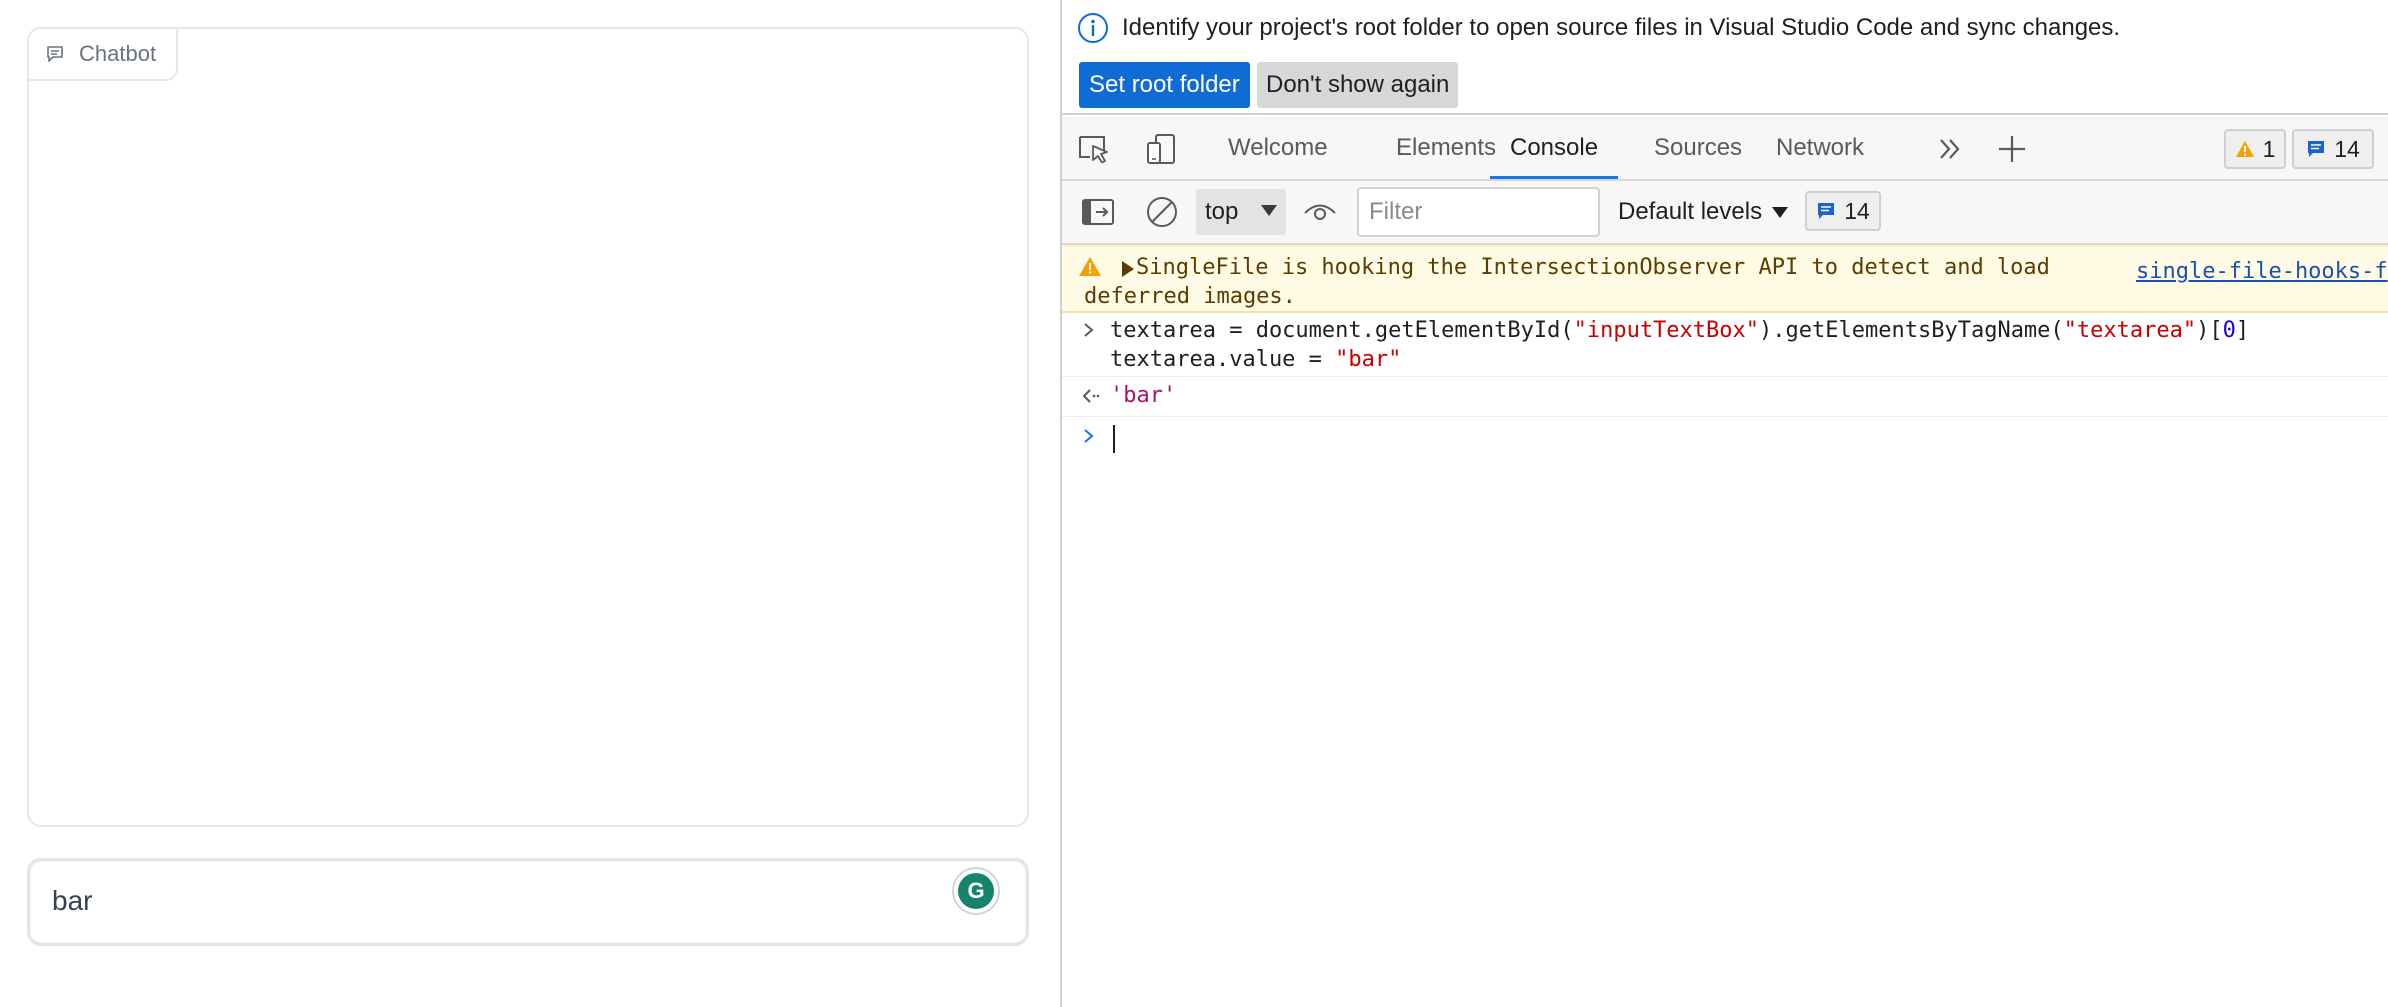 The image size is (2388, 1007). Describe the element at coordinates (1164, 85) in the screenshot. I see `set-root-folder-button: Set root folder` at that location.